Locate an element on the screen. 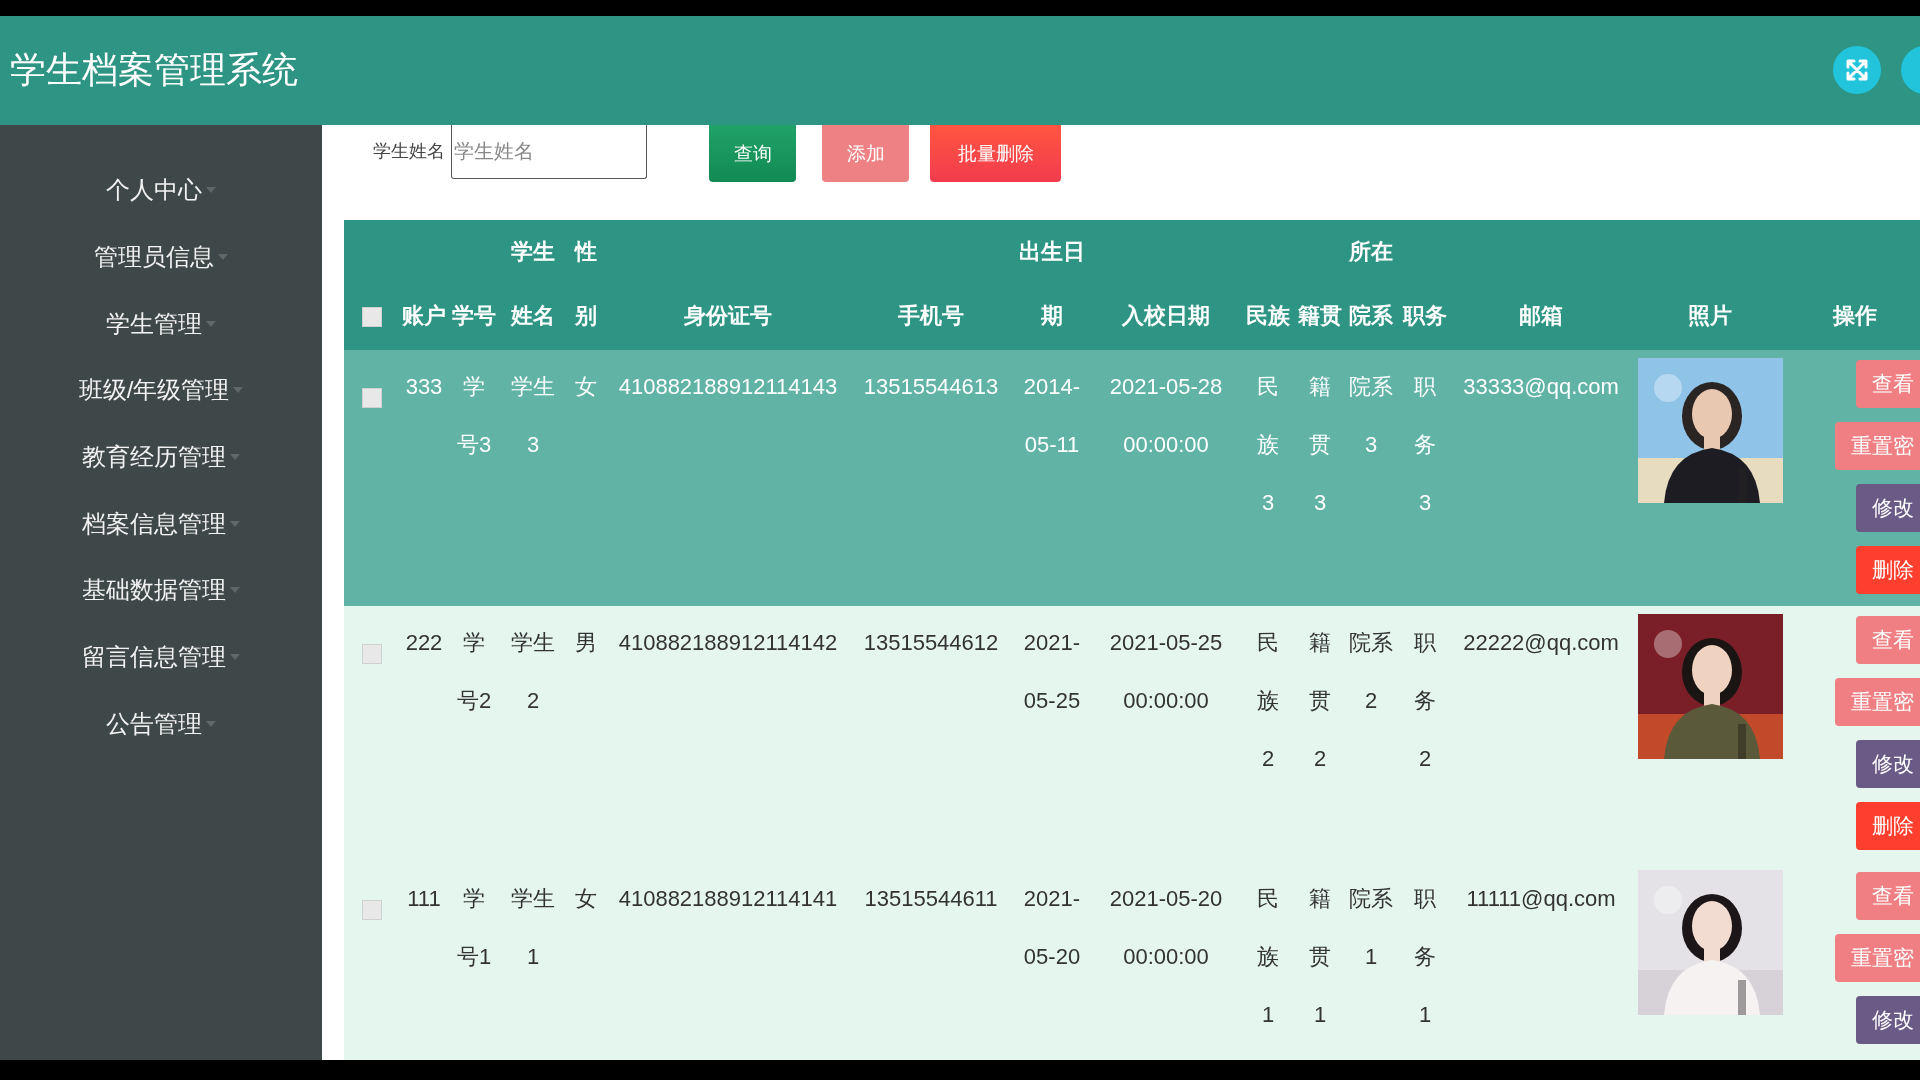  table-cell-text: 13515544611 is located at coordinates (931, 899).